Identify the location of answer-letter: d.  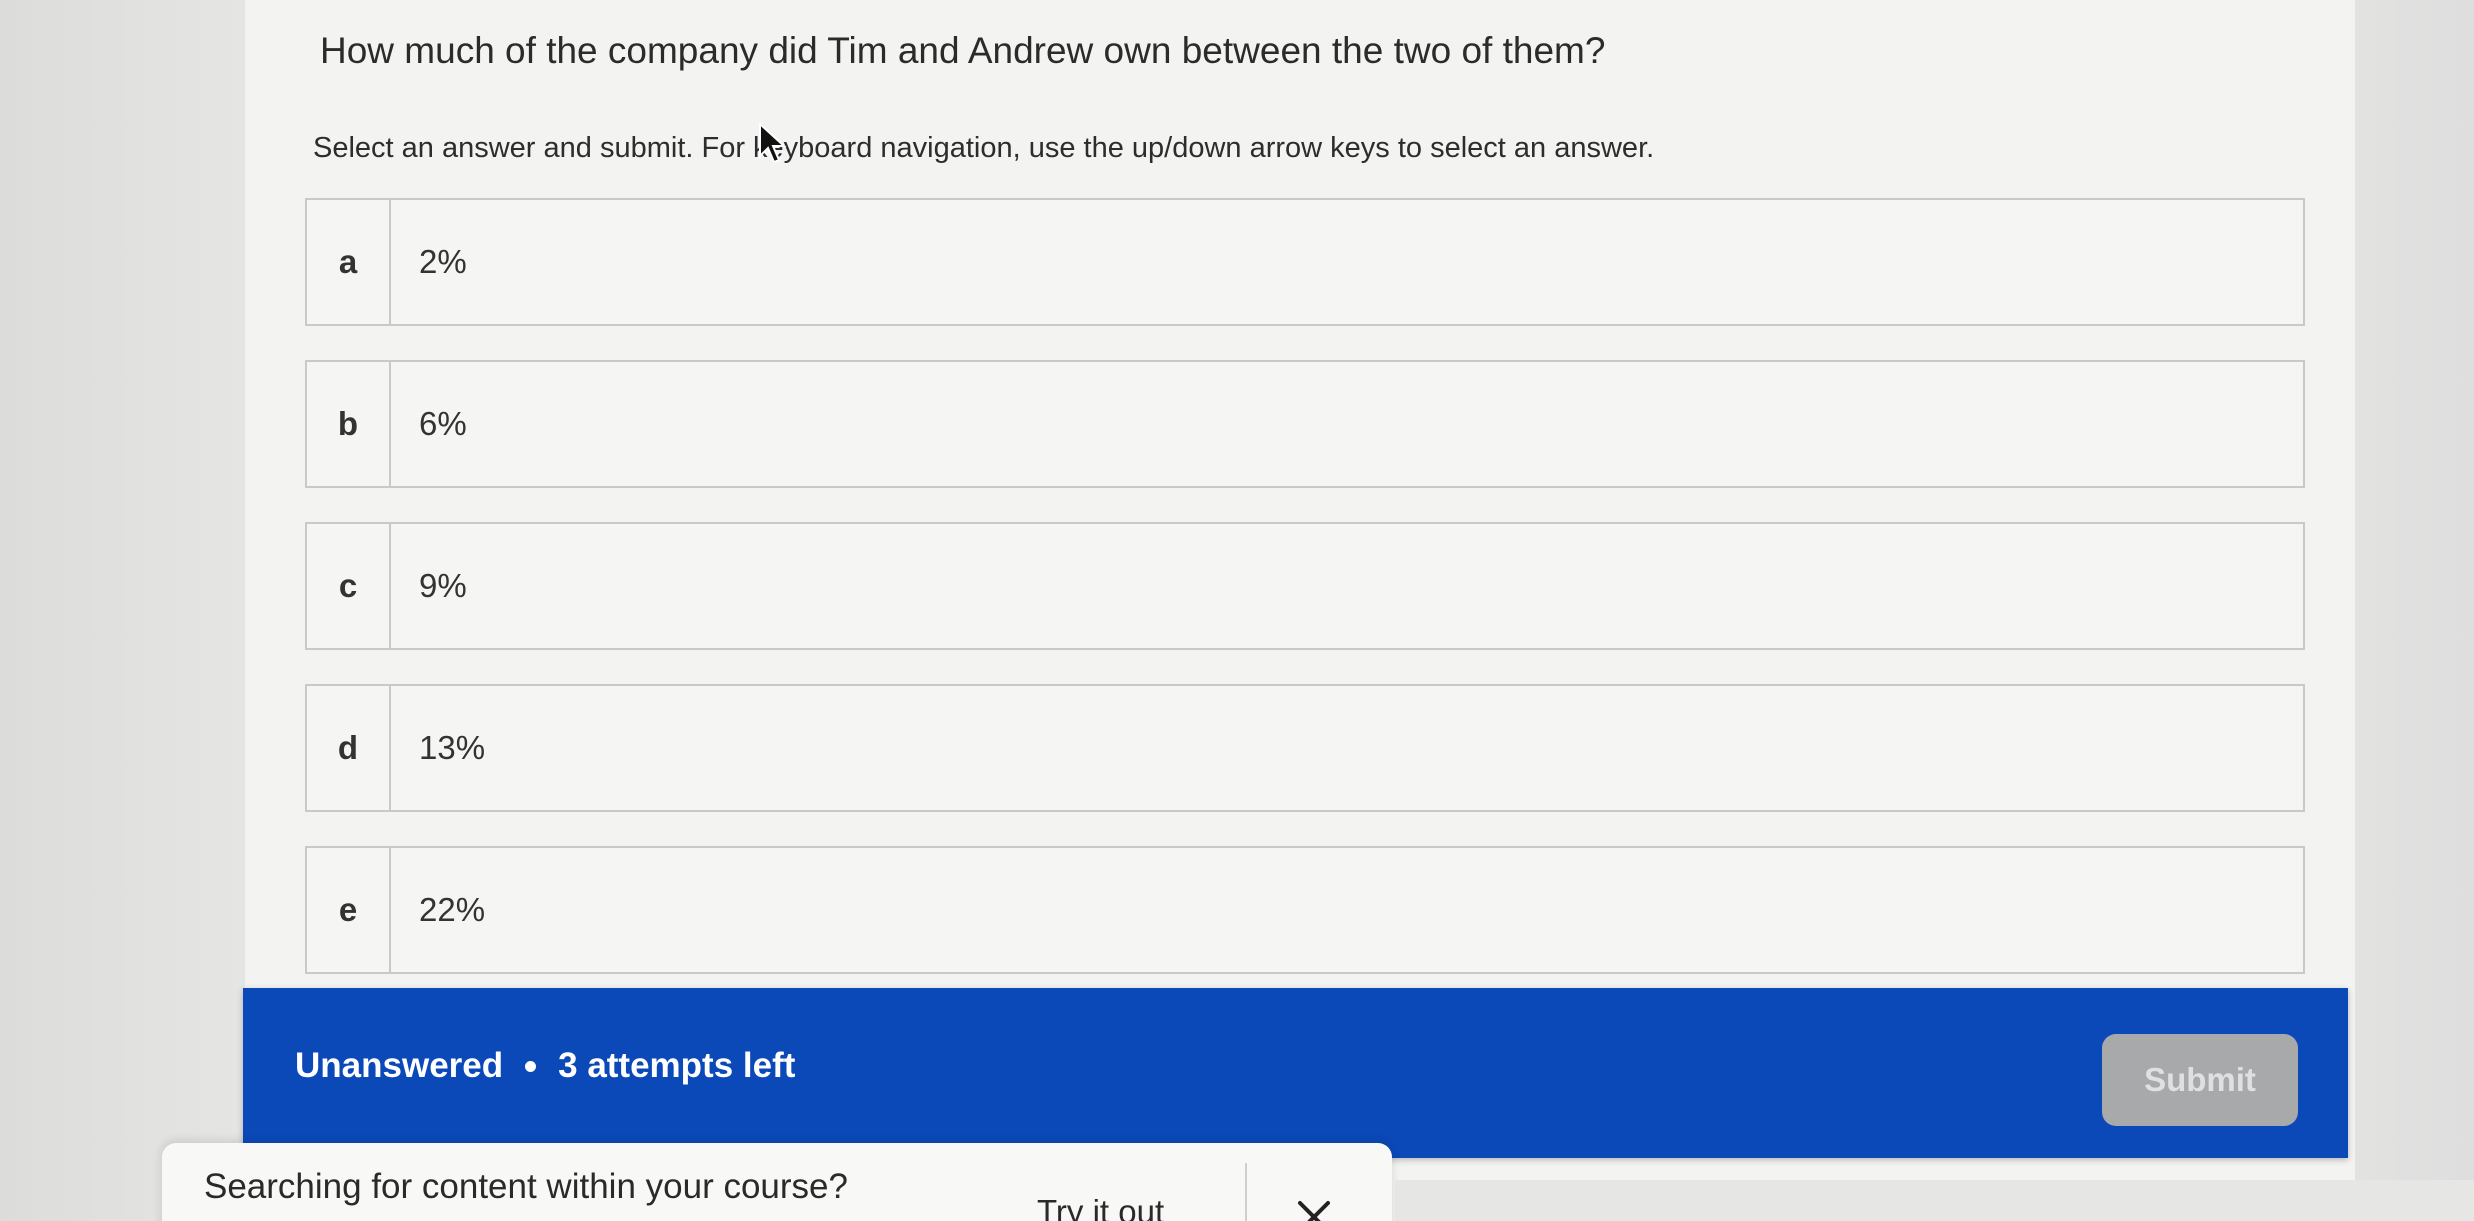
(349, 748).